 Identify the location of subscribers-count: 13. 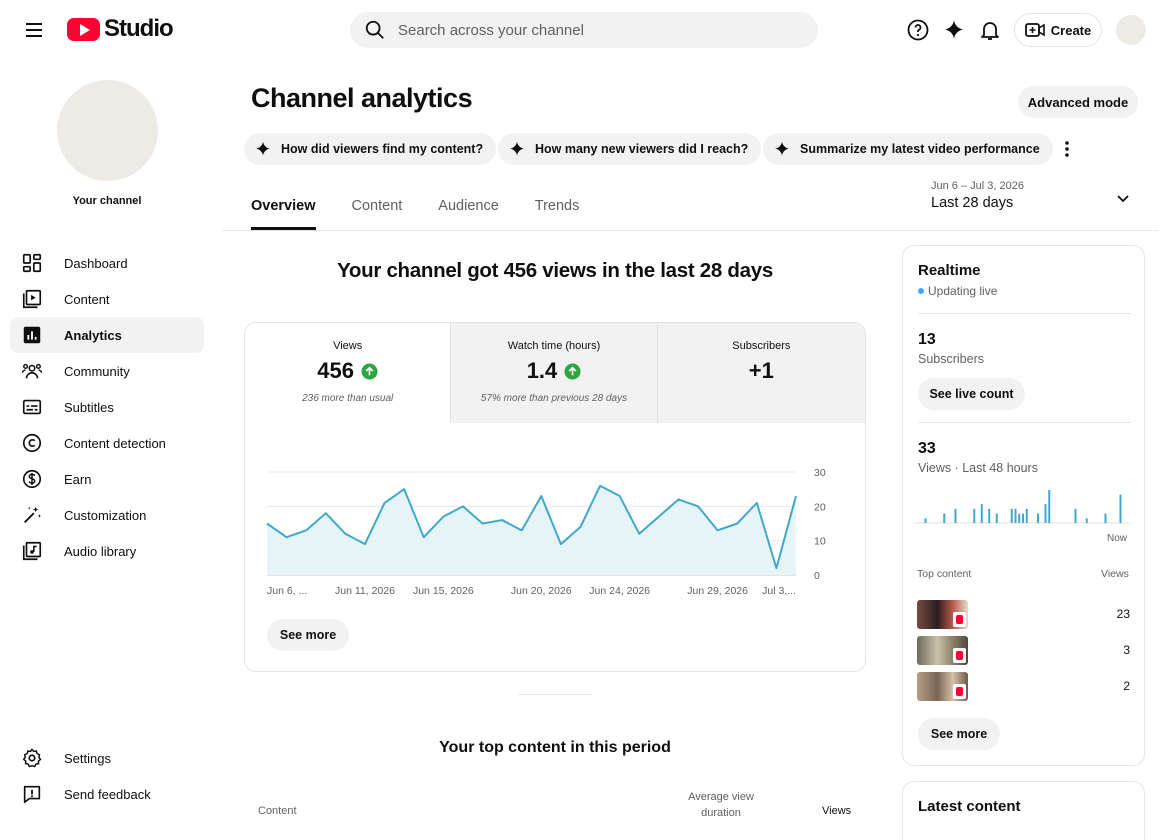
(927, 339).